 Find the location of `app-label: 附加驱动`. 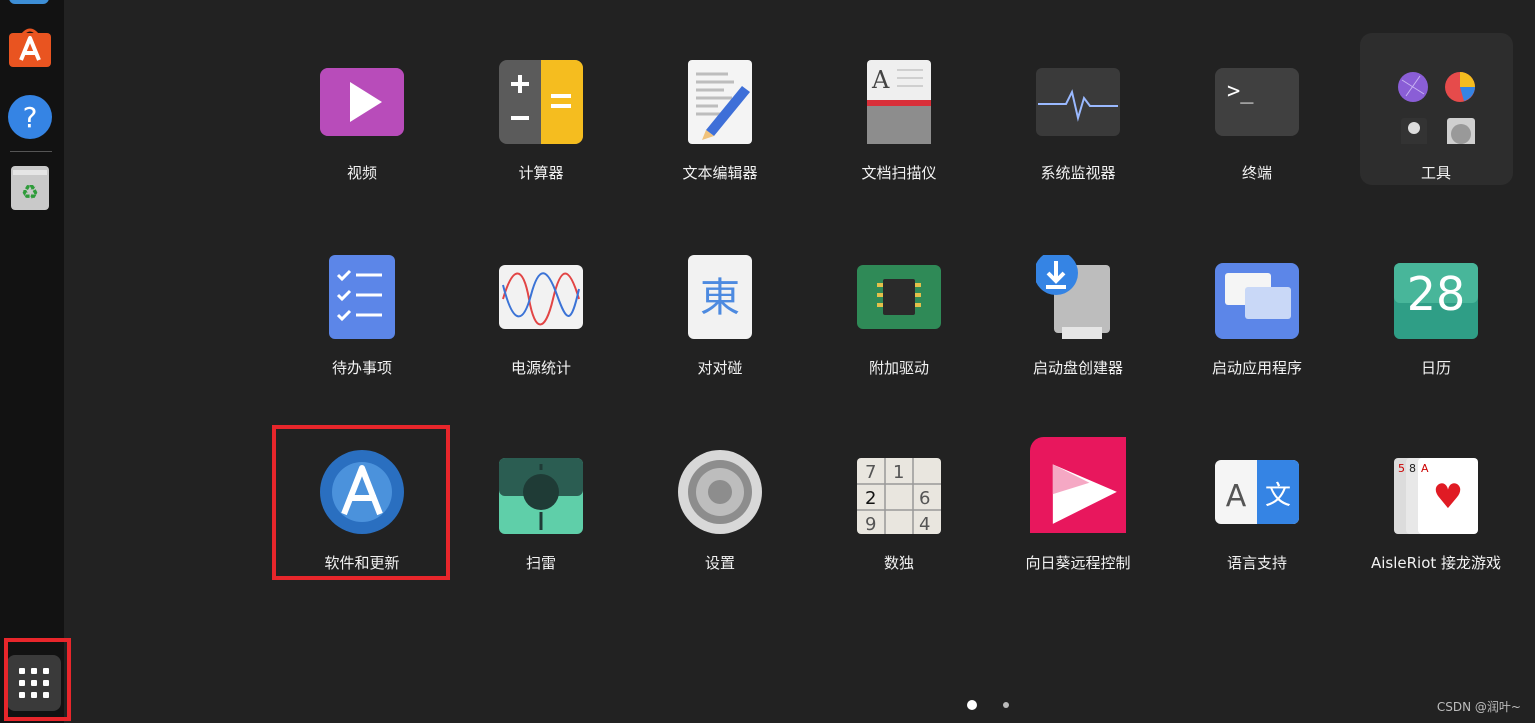

app-label: 附加驱动 is located at coordinates (898, 368).